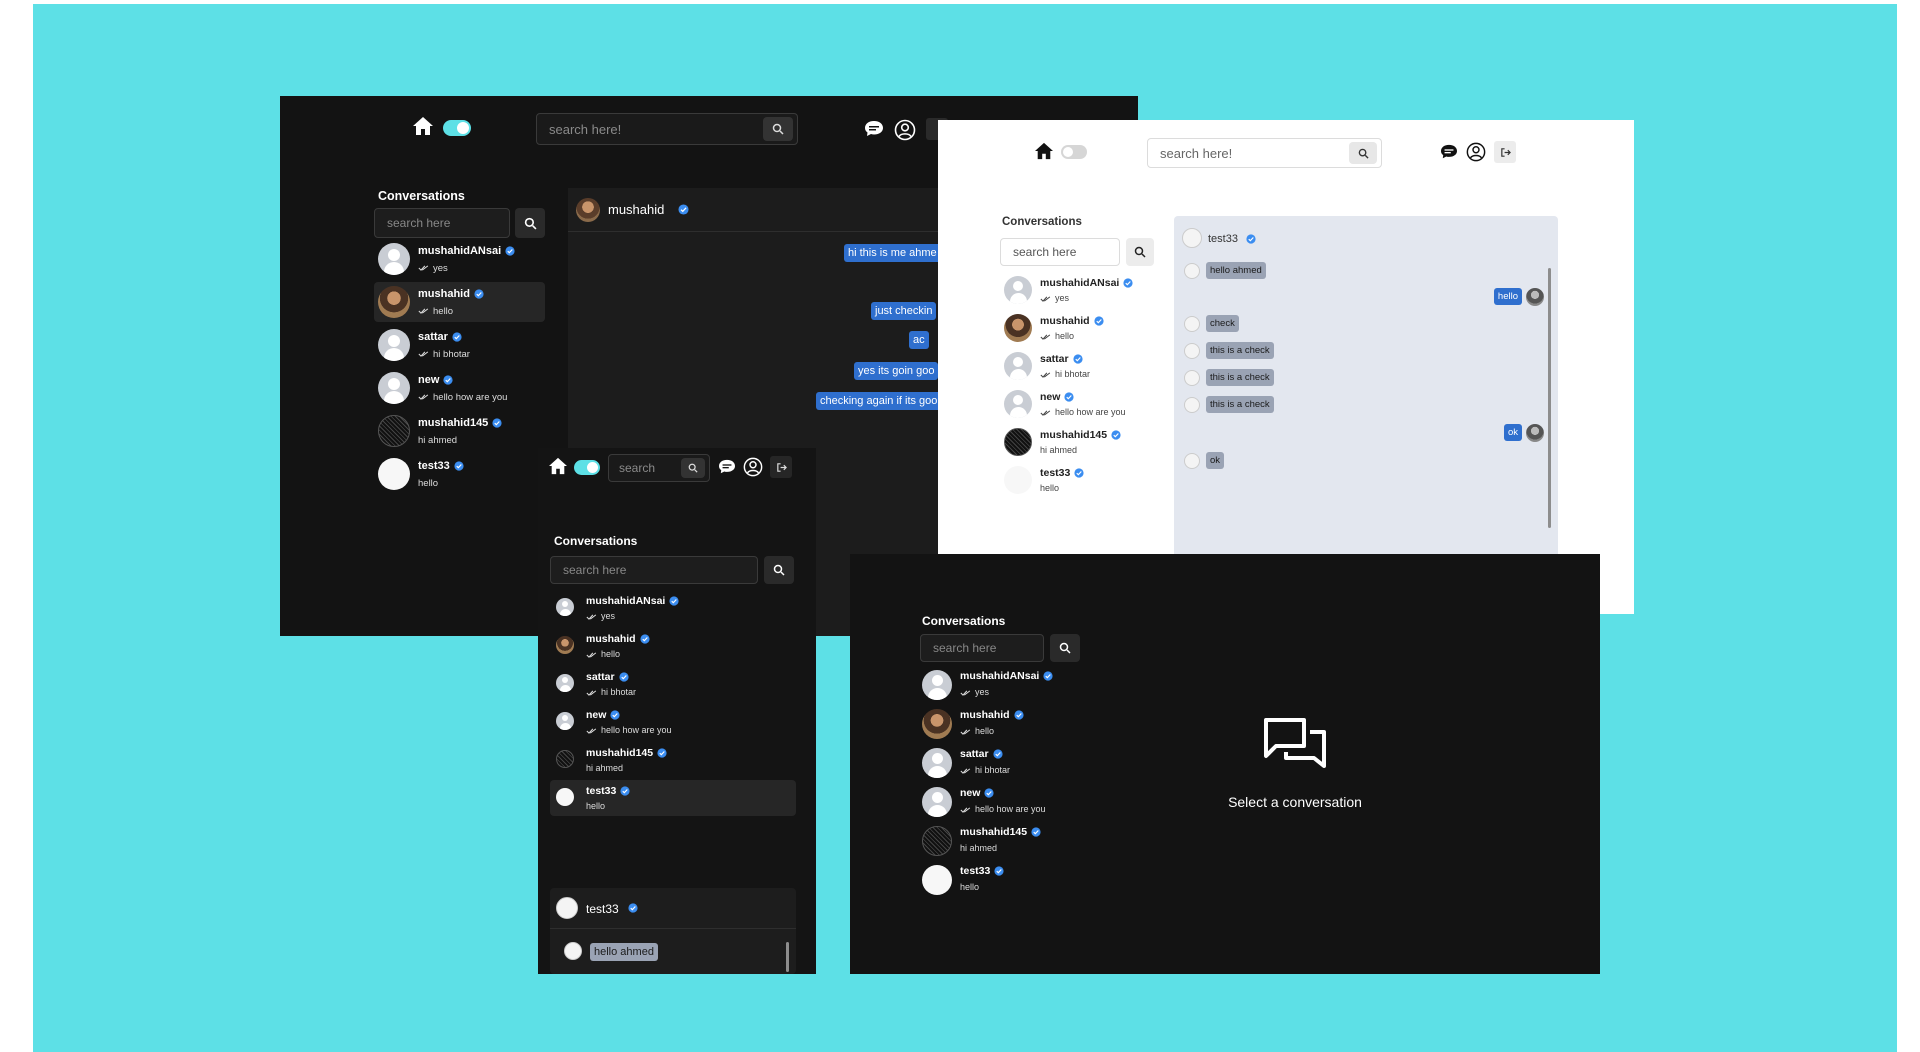  What do you see at coordinates (896, 371) in the screenshot?
I see `message-bubble: yes its goin goo` at bounding box center [896, 371].